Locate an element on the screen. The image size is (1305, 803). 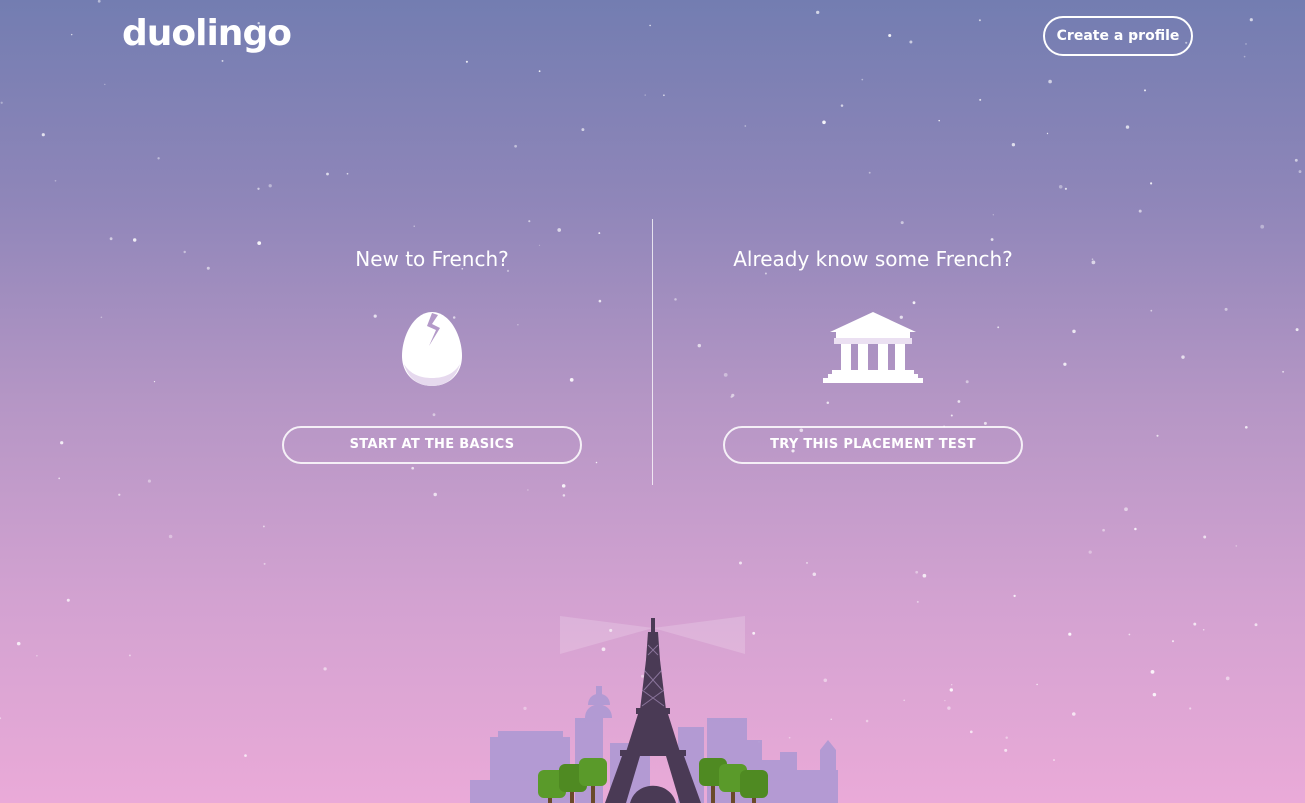
eiffel-tower-illustration is located at coordinates (654, 709).